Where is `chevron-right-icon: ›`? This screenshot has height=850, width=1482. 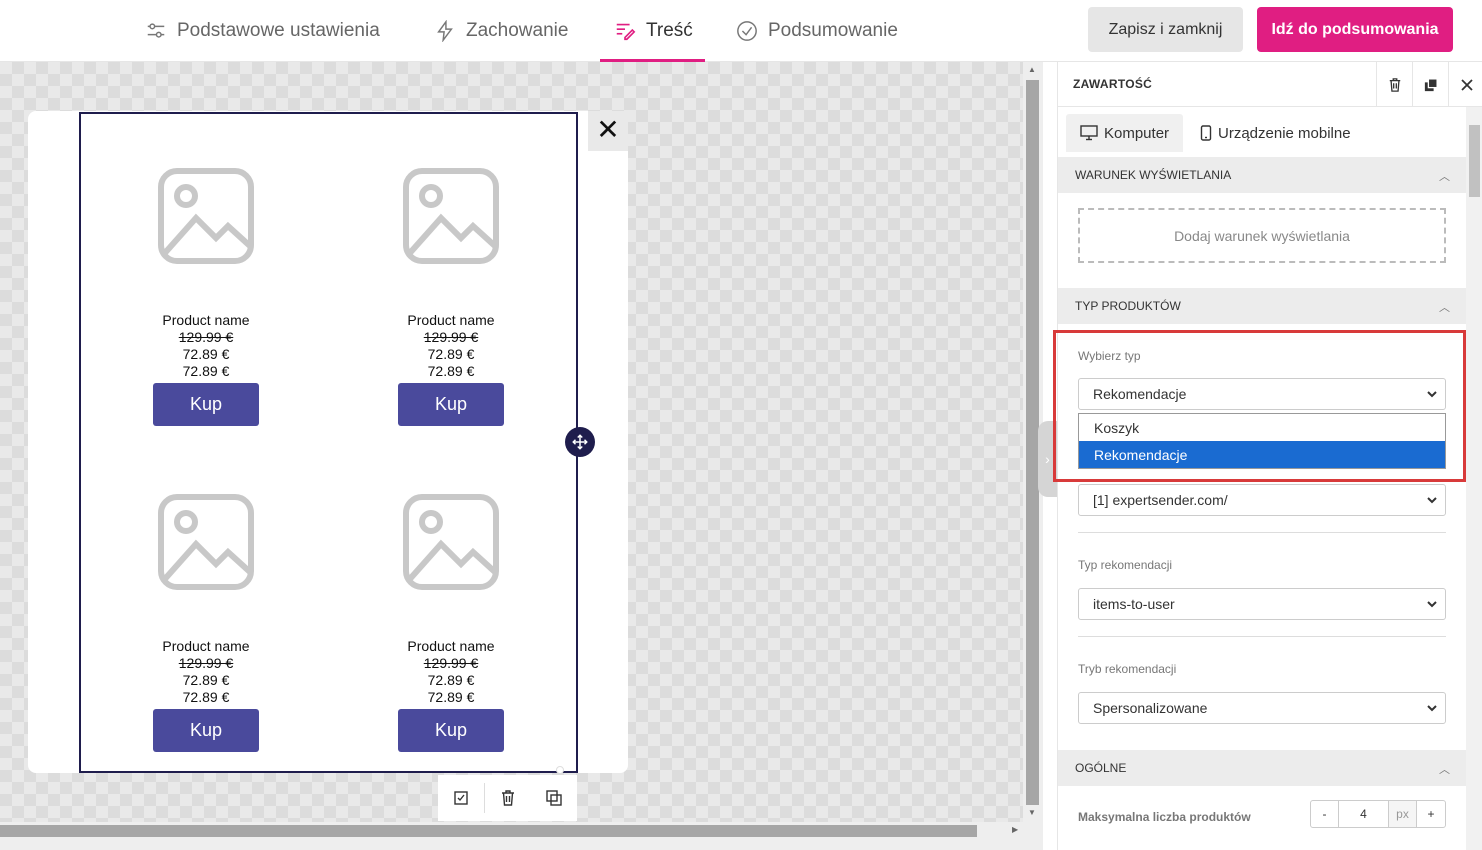
chevron-right-icon: › is located at coordinates (1047, 459).